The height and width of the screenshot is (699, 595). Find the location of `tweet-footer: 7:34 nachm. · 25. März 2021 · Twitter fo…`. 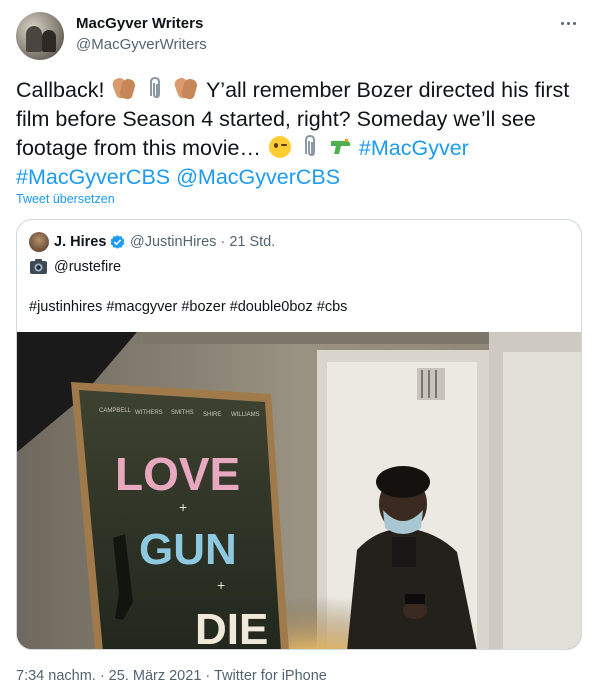

tweet-footer: 7:34 nachm. · 25. März 2021 · Twitter fo… is located at coordinates (171, 676).